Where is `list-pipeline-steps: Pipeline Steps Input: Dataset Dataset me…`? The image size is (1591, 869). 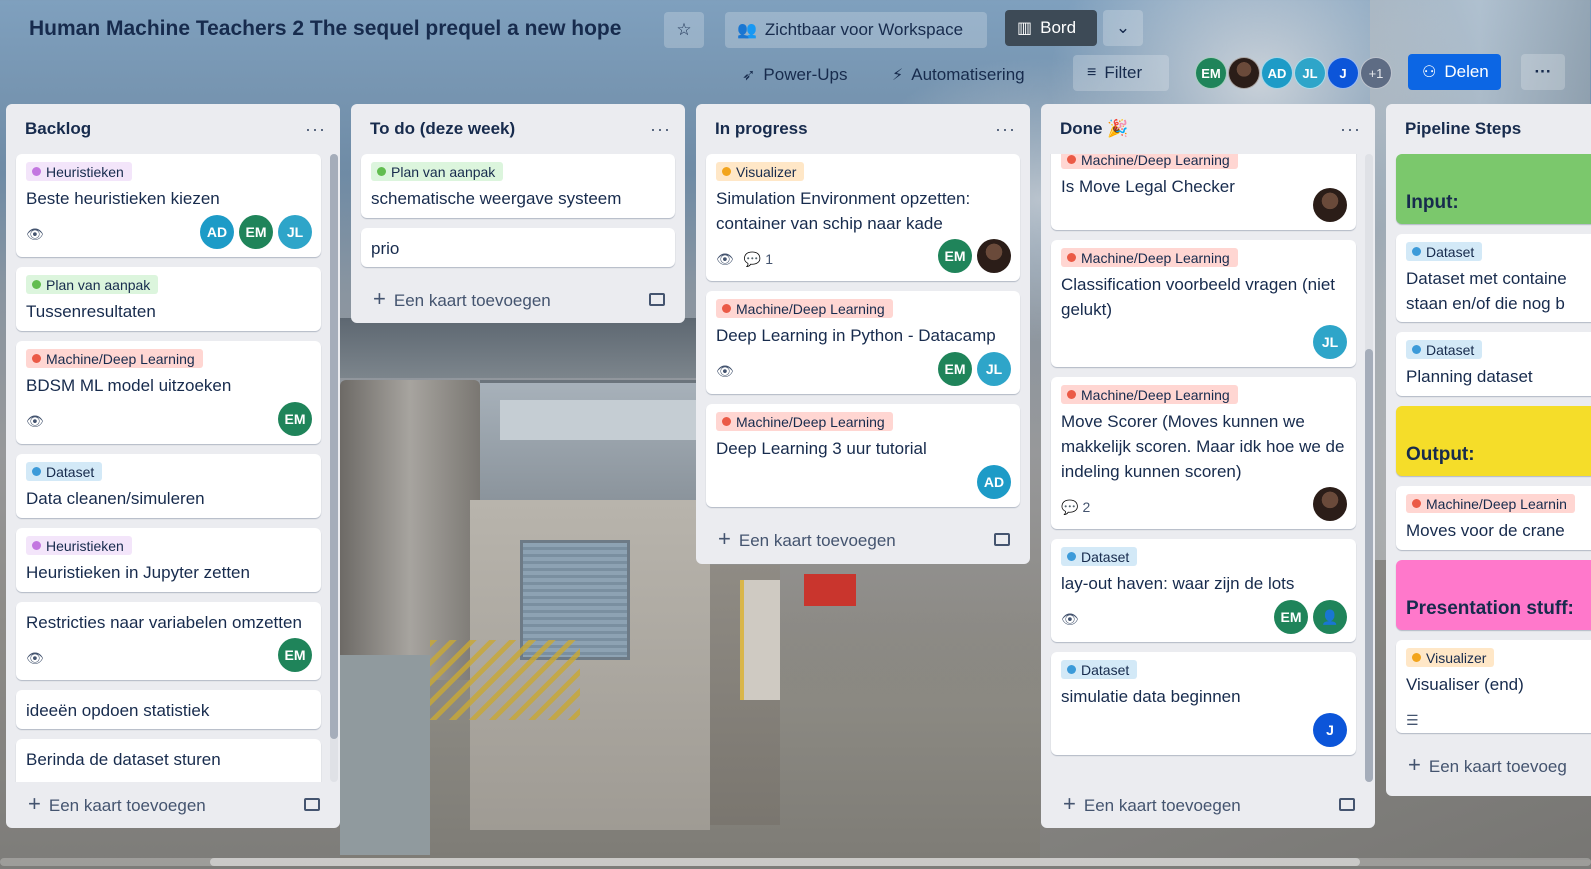 list-pipeline-steps: Pipeline Steps Input: Dataset Dataset me… is located at coordinates (1488, 450).